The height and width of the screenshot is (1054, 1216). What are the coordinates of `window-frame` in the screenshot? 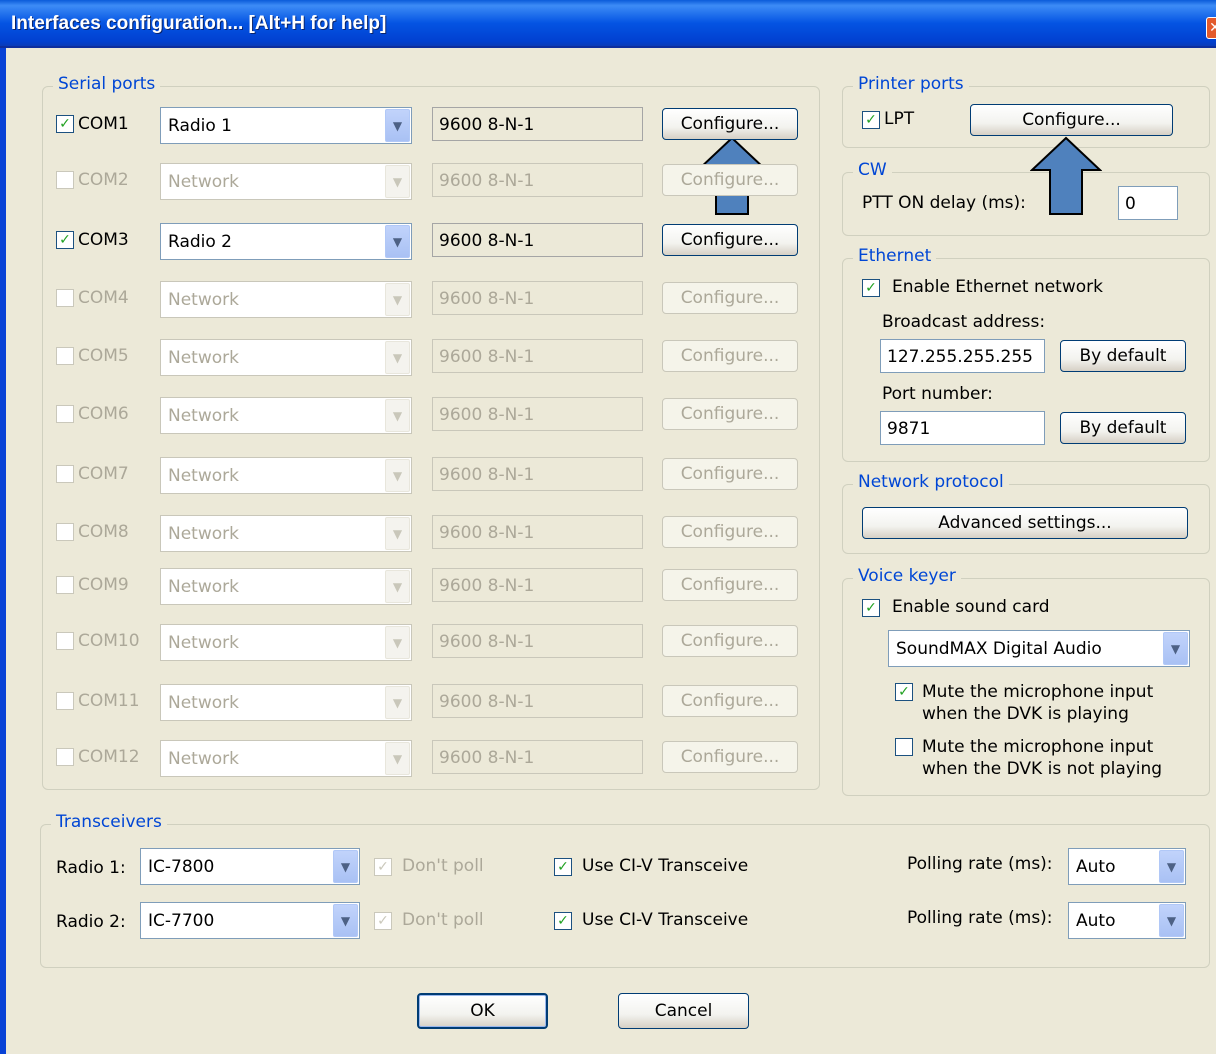 It's located at (3, 551).